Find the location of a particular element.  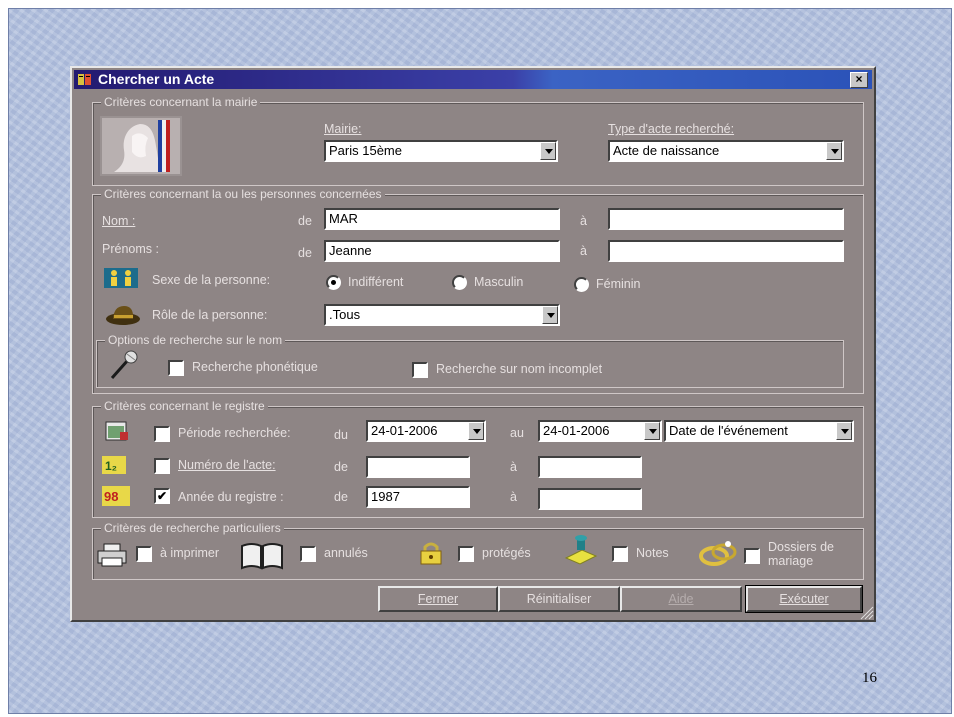

date-type-select: Date de l'événement is located at coordinates (759, 431).